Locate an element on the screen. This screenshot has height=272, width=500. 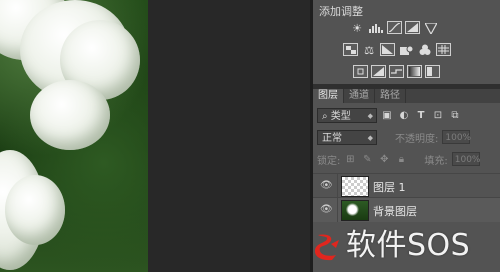
blend-mode-select: 正常 ◆ is located at coordinates (347, 137).